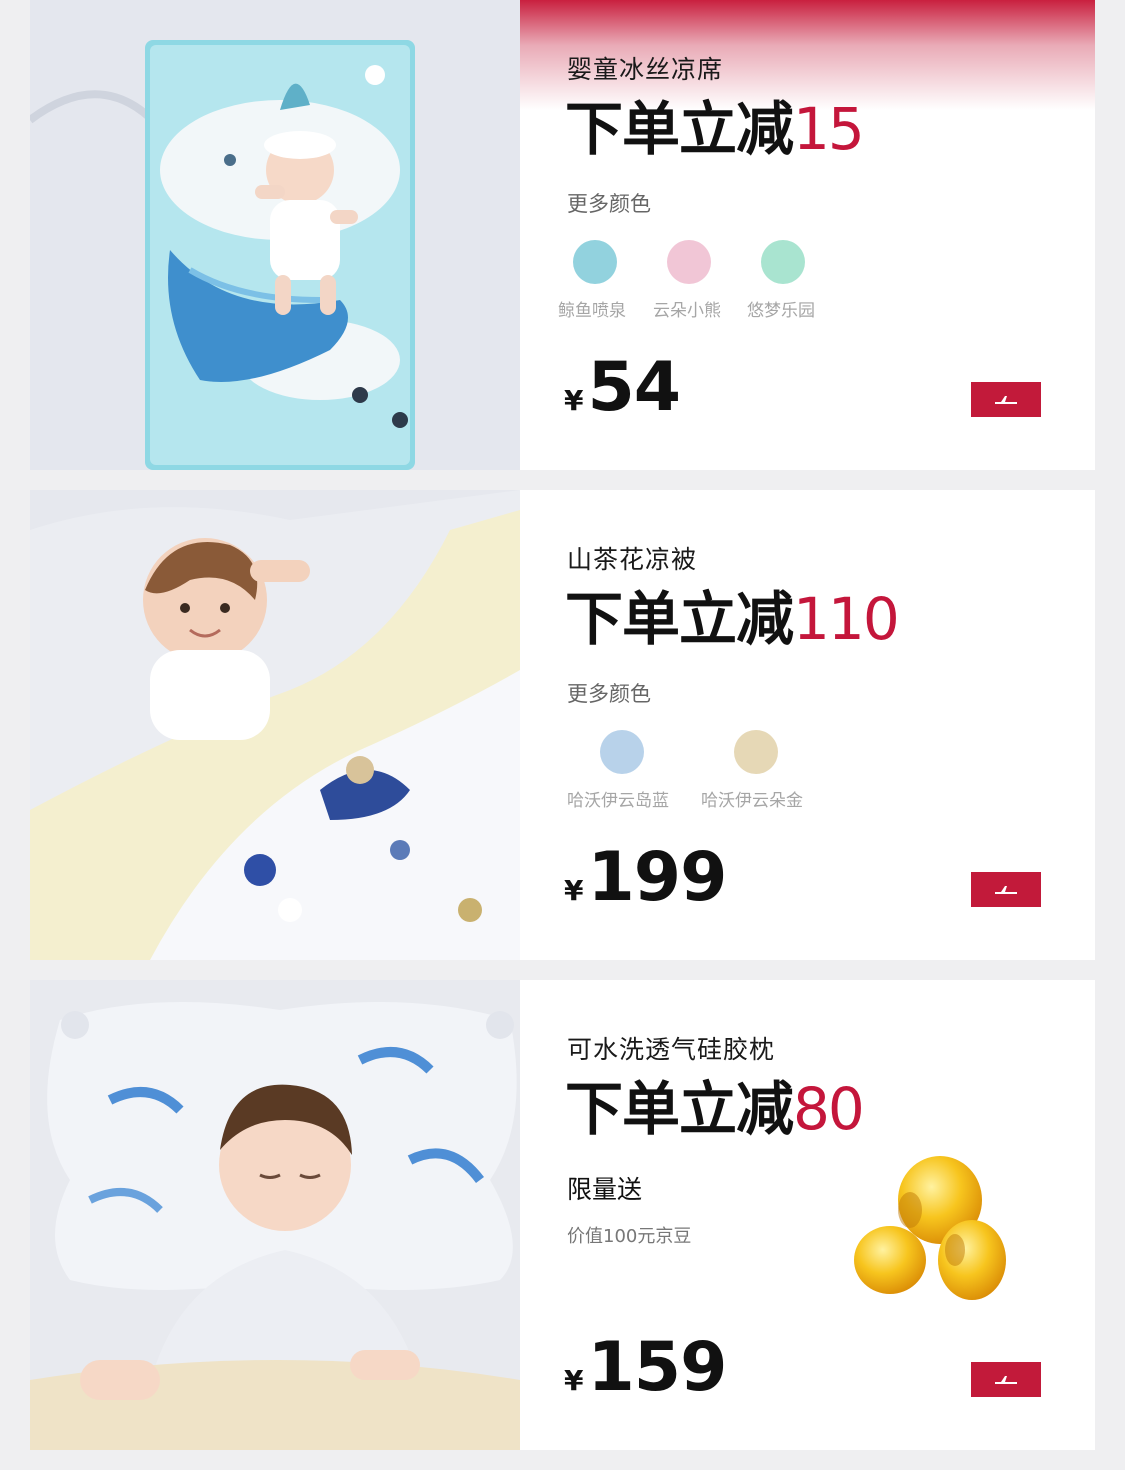 The image size is (1125, 1470). Describe the element at coordinates (634, 387) in the screenshot. I see `price-amount: 54` at that location.